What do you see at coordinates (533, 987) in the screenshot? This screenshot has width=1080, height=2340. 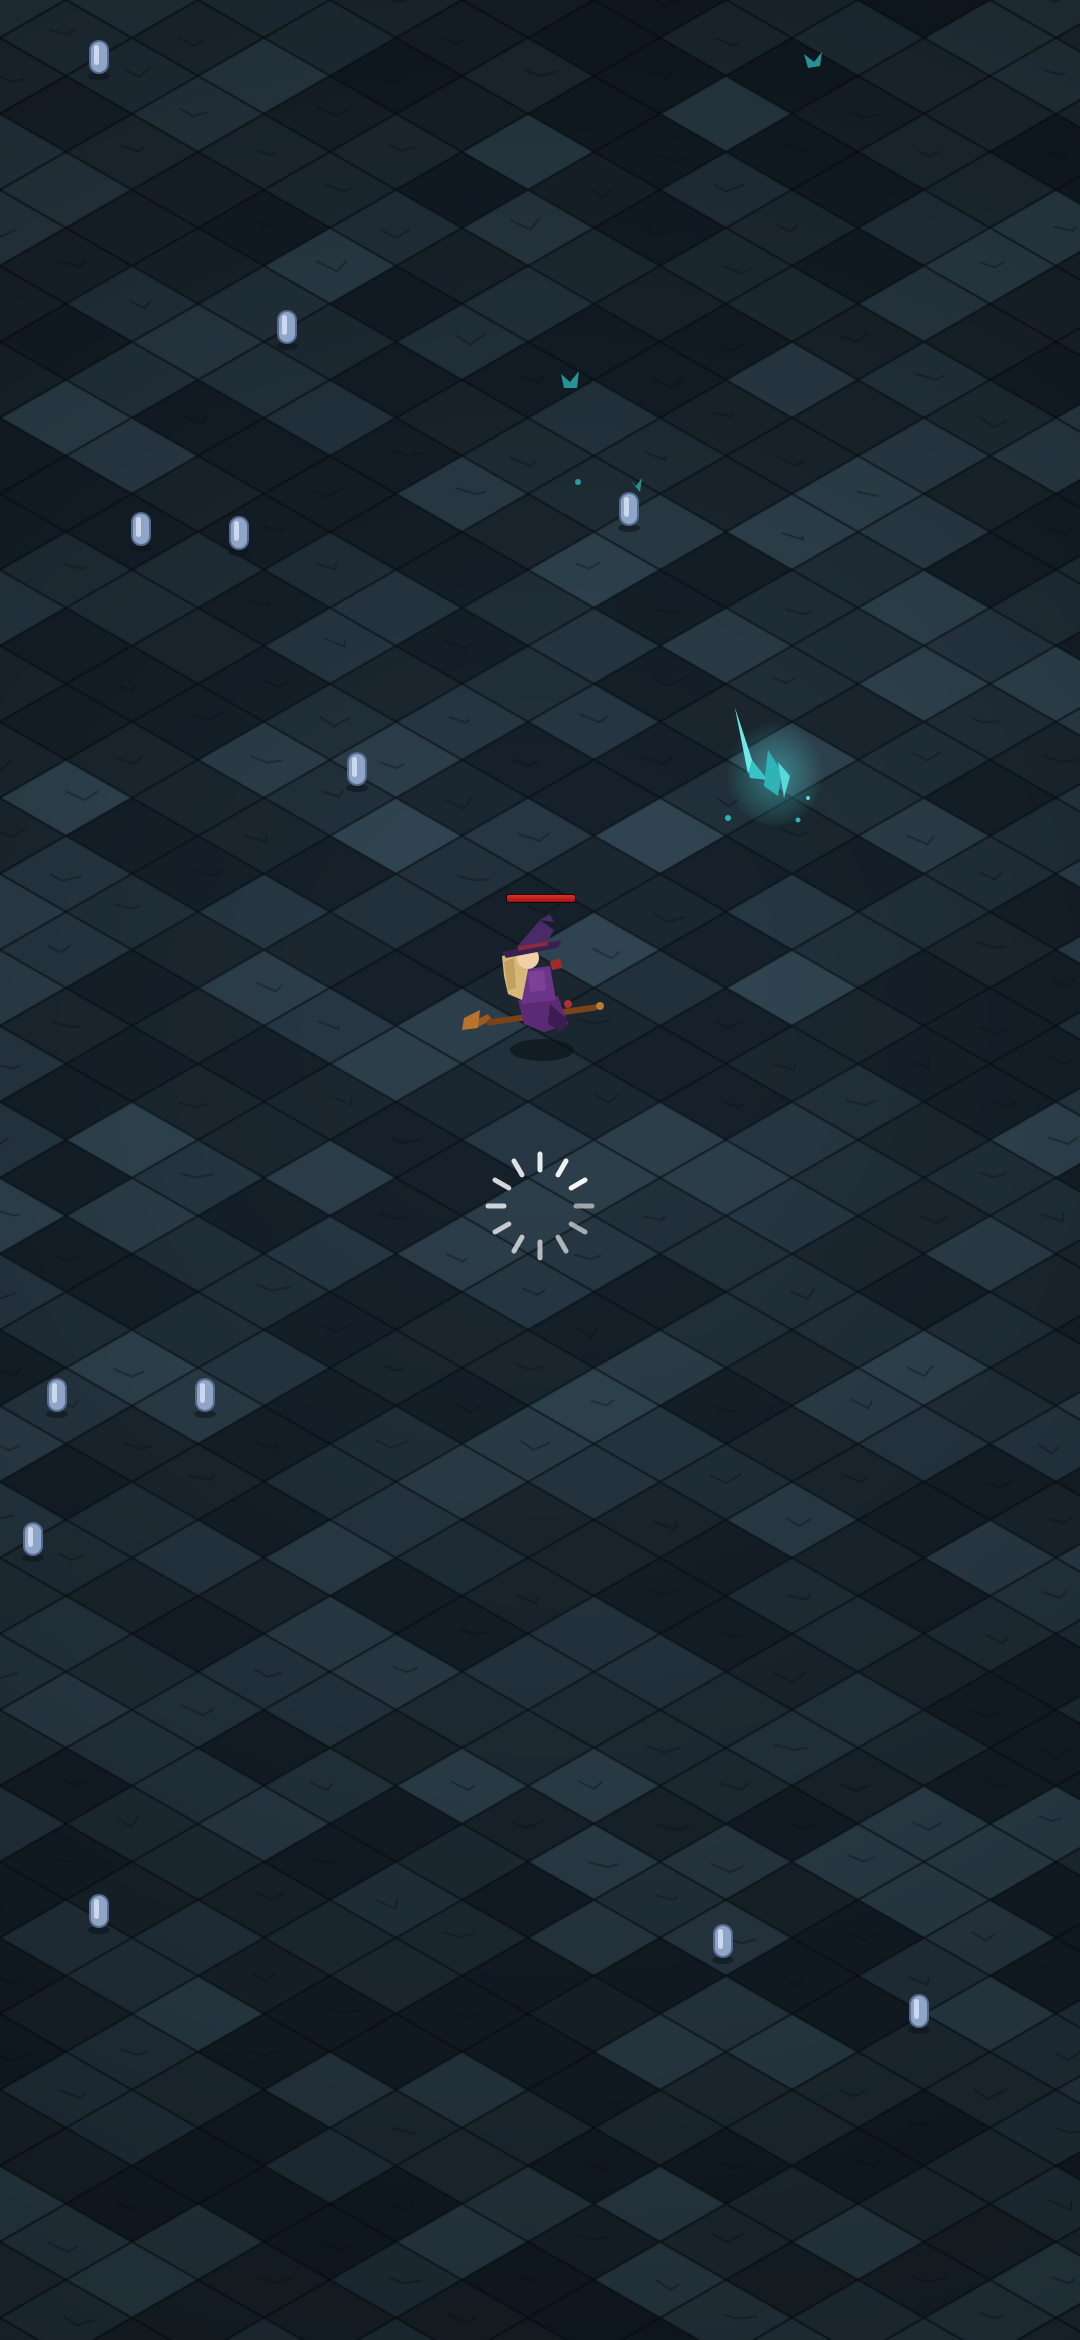 I see `witch-icon` at bounding box center [533, 987].